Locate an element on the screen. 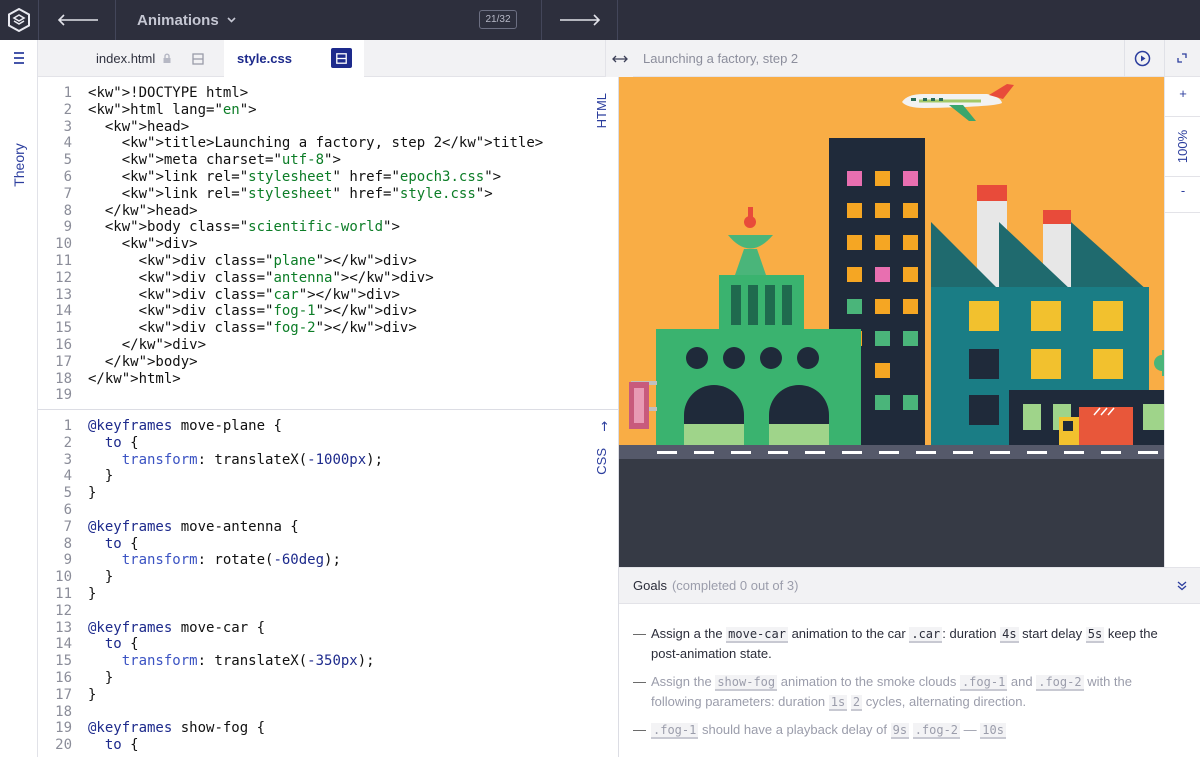 This screenshot has height=757, width=1200. code-line: 17 </kw">body> is located at coordinates (318, 362).